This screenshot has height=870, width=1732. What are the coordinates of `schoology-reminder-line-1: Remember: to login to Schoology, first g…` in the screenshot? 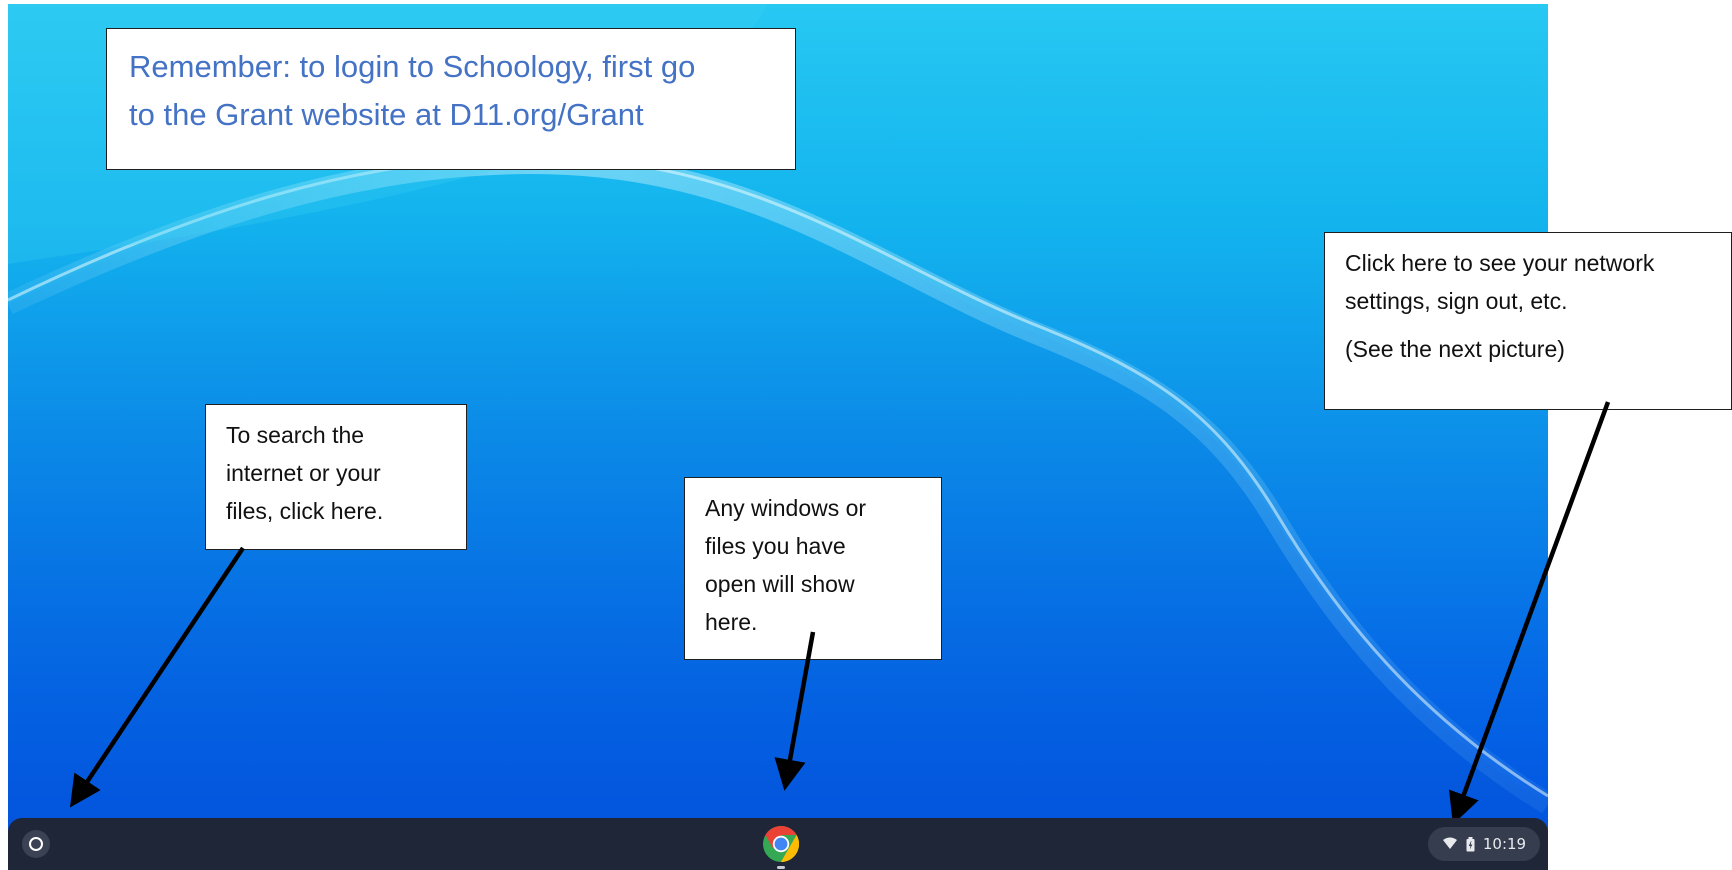 It's located at (412, 66).